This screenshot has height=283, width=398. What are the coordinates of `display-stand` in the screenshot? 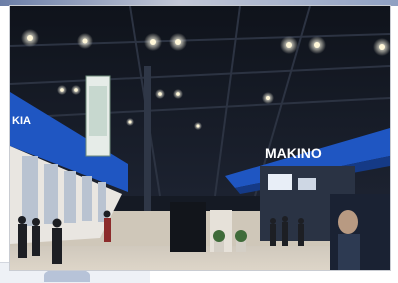 It's located at (188, 227).